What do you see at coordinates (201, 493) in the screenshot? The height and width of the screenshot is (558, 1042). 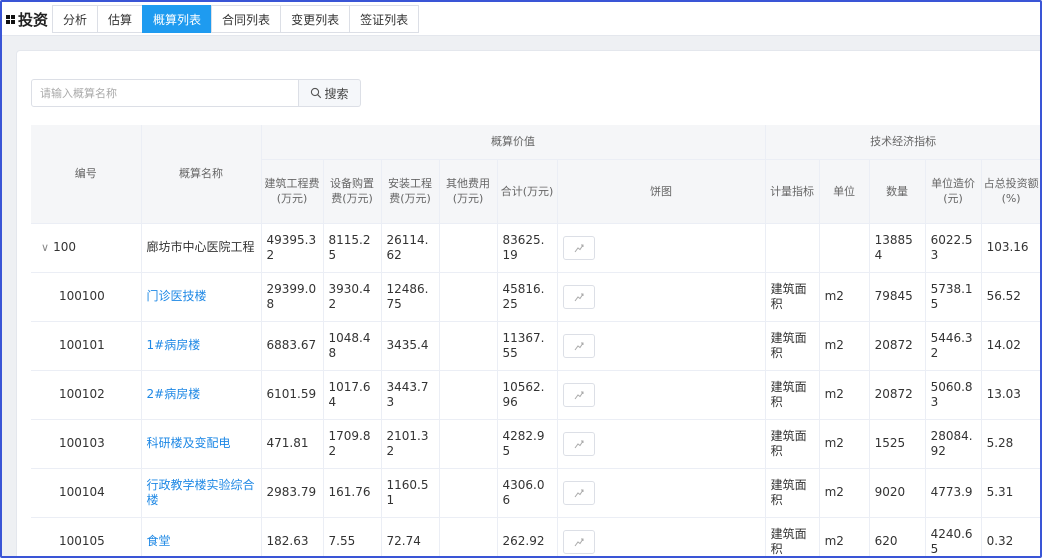 I see `cell-name: 行政教学楼实验综合楼` at bounding box center [201, 493].